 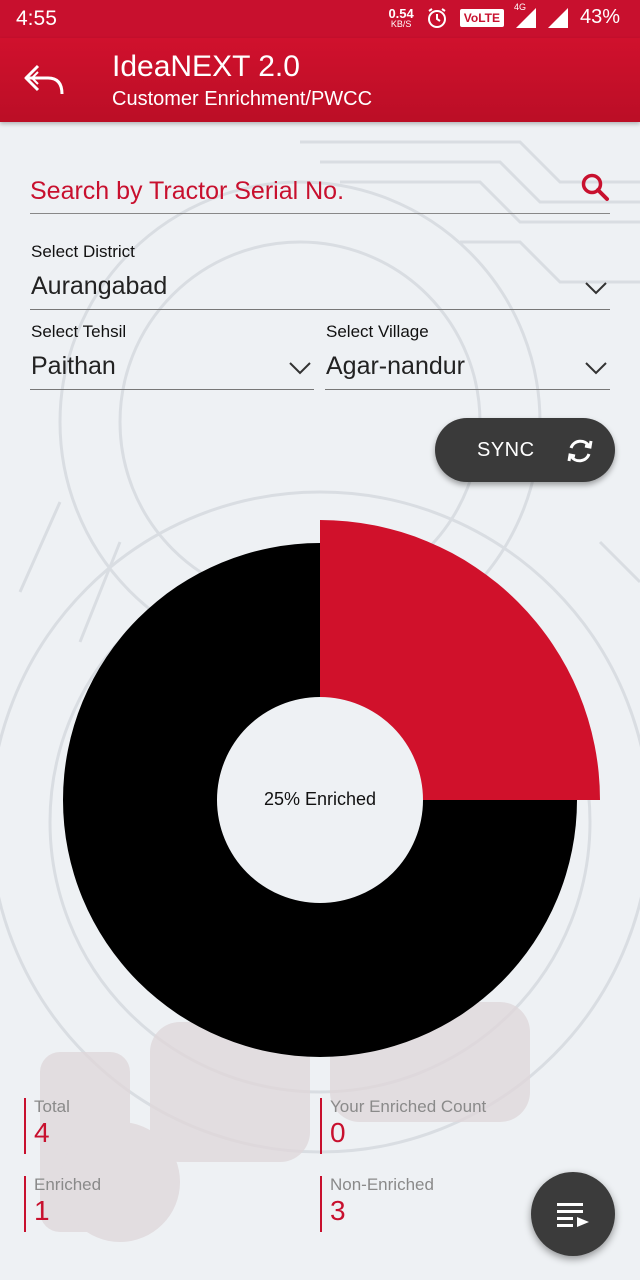 I want to click on district-label: Select District, so click(x=83, y=251).